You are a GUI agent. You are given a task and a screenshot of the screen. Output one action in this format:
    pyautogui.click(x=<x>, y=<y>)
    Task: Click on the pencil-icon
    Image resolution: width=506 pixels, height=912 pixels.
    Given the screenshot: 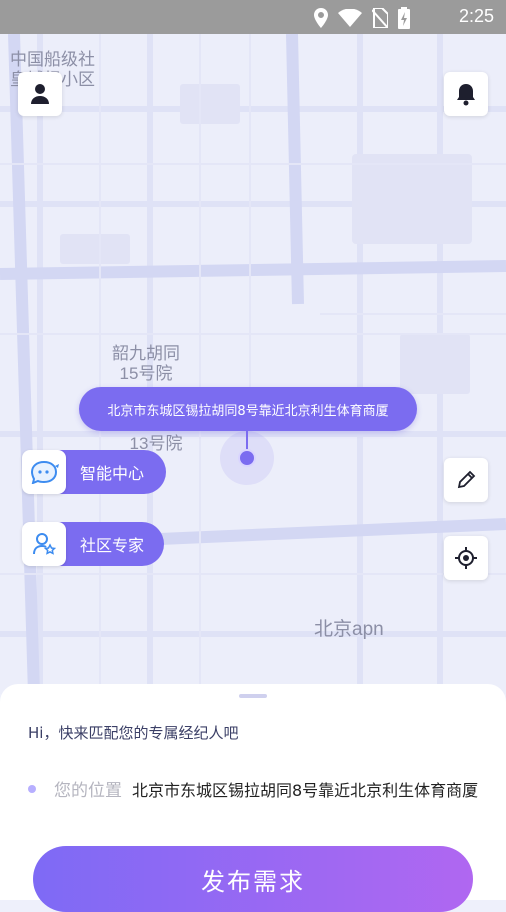 What is the action you would take?
    pyautogui.click(x=466, y=479)
    